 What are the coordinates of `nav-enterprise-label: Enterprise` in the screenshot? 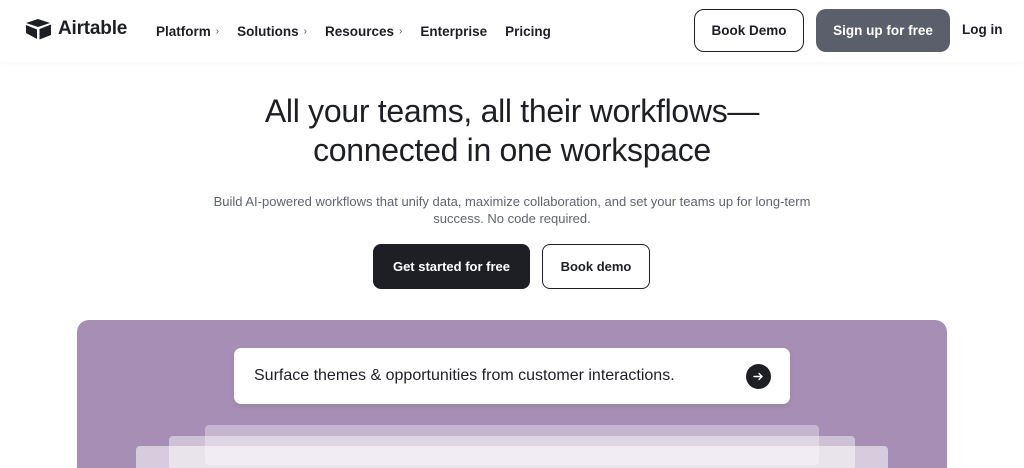 It's located at (454, 31).